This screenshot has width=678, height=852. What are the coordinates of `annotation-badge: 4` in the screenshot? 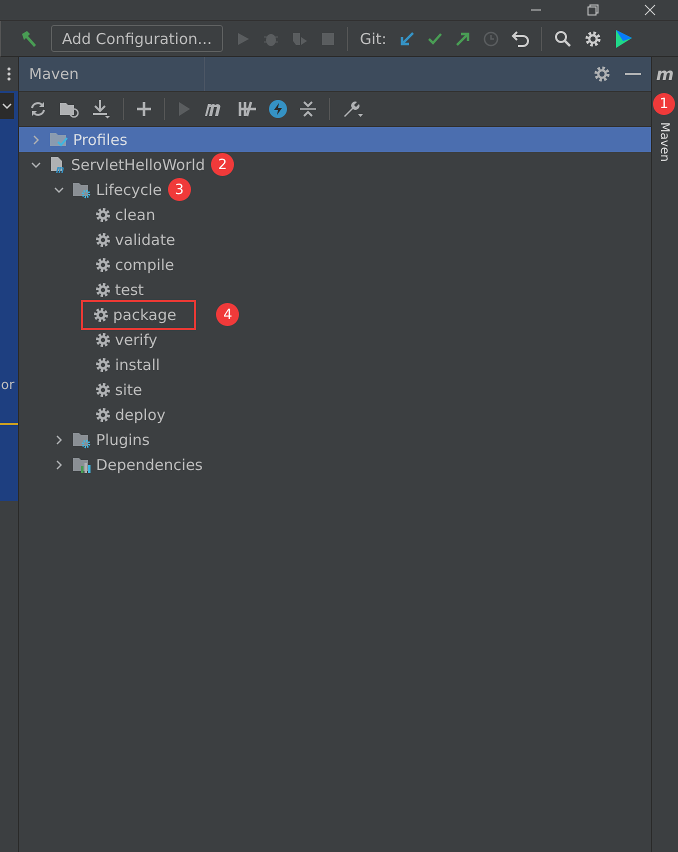 It's located at (228, 314).